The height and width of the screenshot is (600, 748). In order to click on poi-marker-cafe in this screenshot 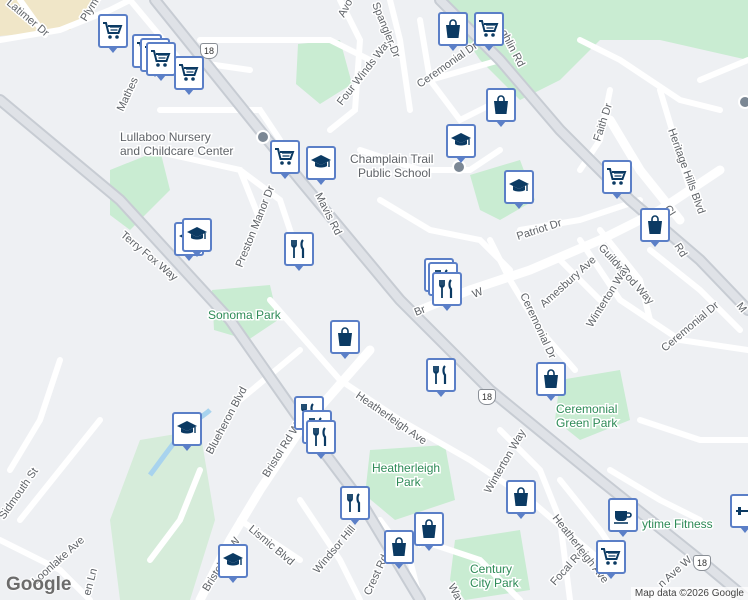, I will do `click(623, 517)`.